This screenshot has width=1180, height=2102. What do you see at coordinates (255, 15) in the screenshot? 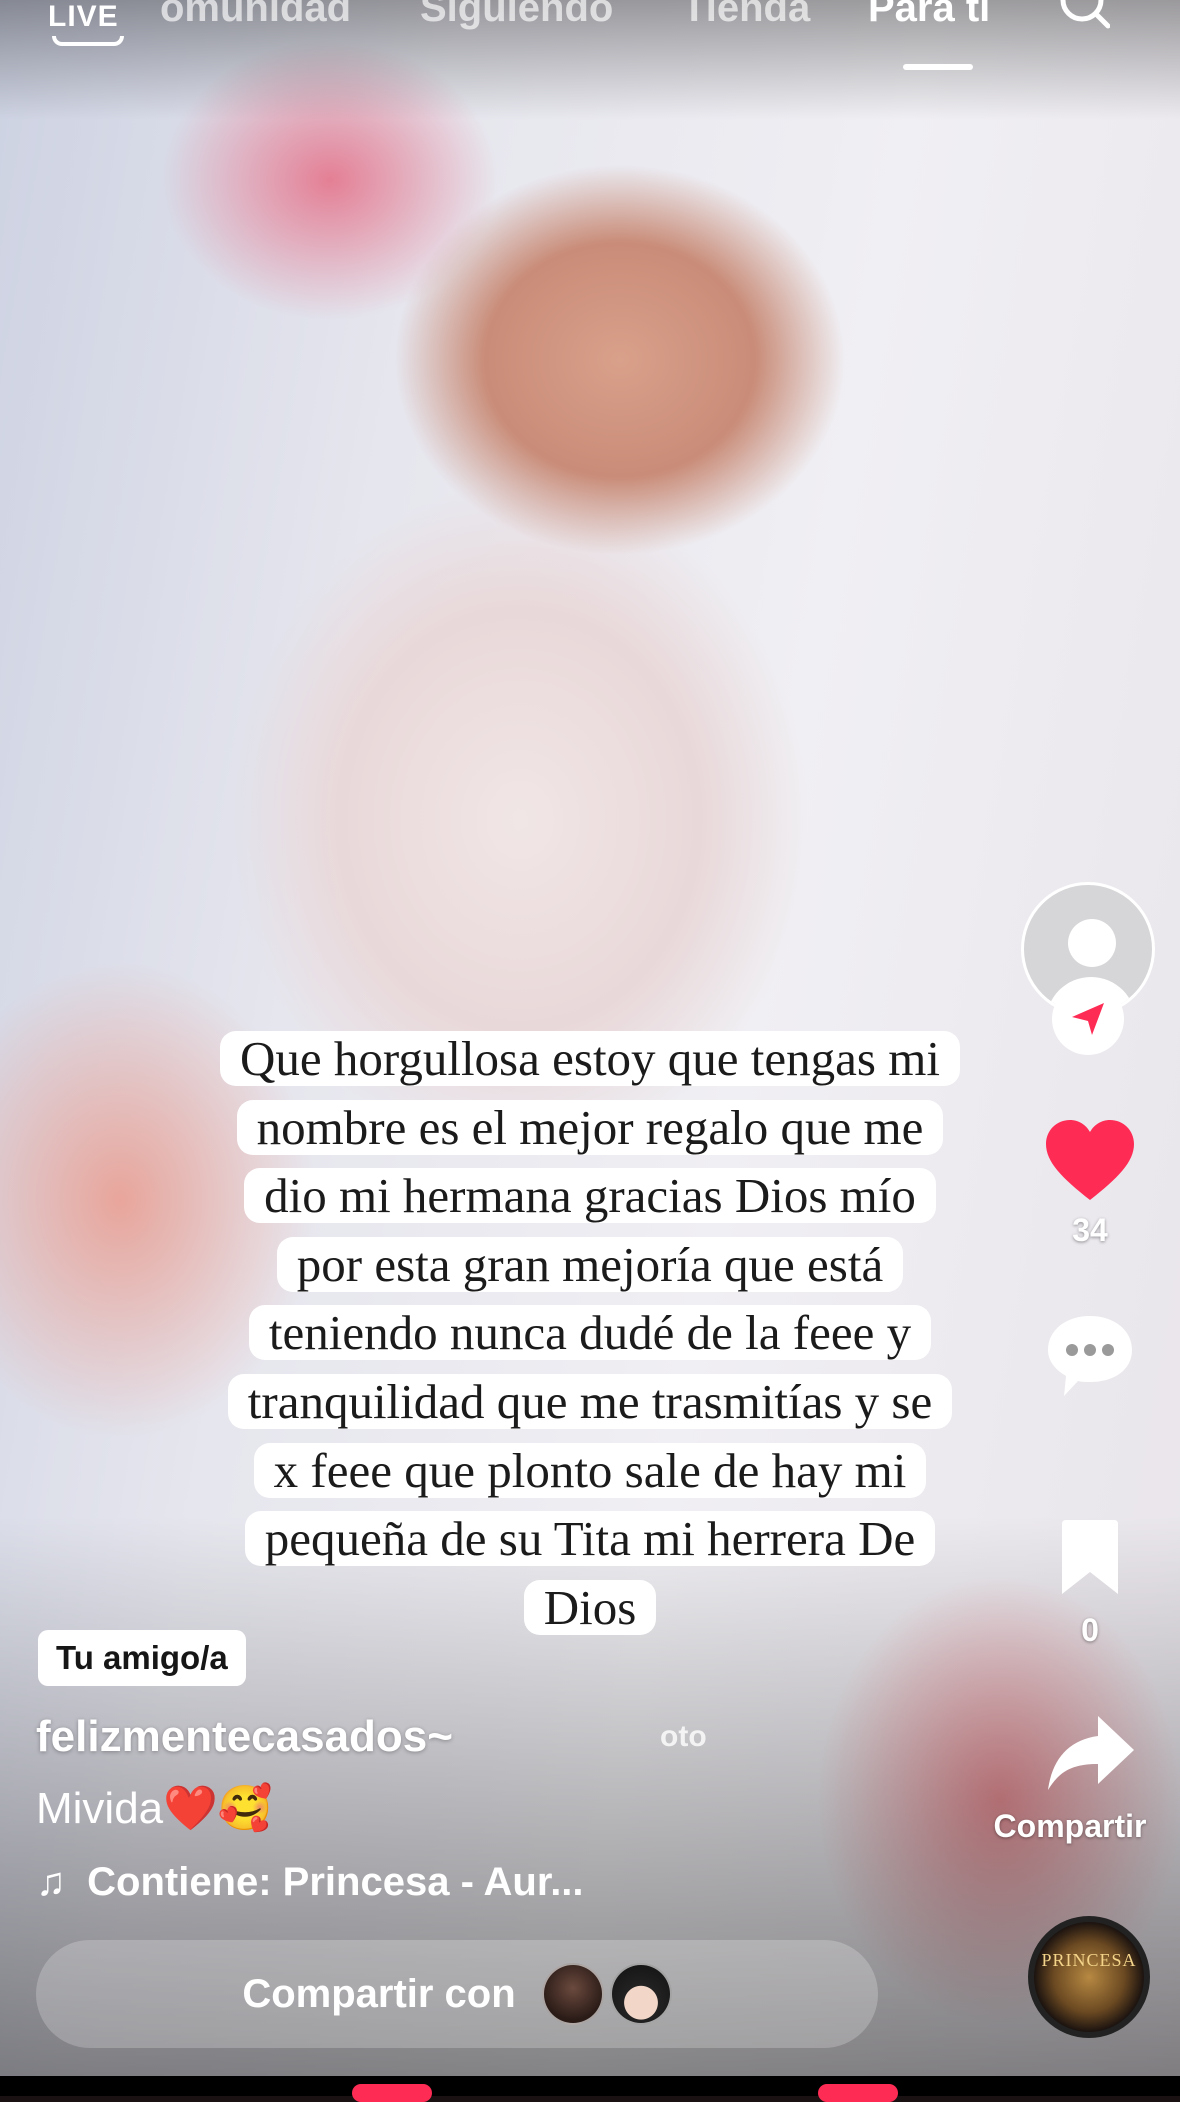
I see `tab-comunidad: omunidad` at bounding box center [255, 15].